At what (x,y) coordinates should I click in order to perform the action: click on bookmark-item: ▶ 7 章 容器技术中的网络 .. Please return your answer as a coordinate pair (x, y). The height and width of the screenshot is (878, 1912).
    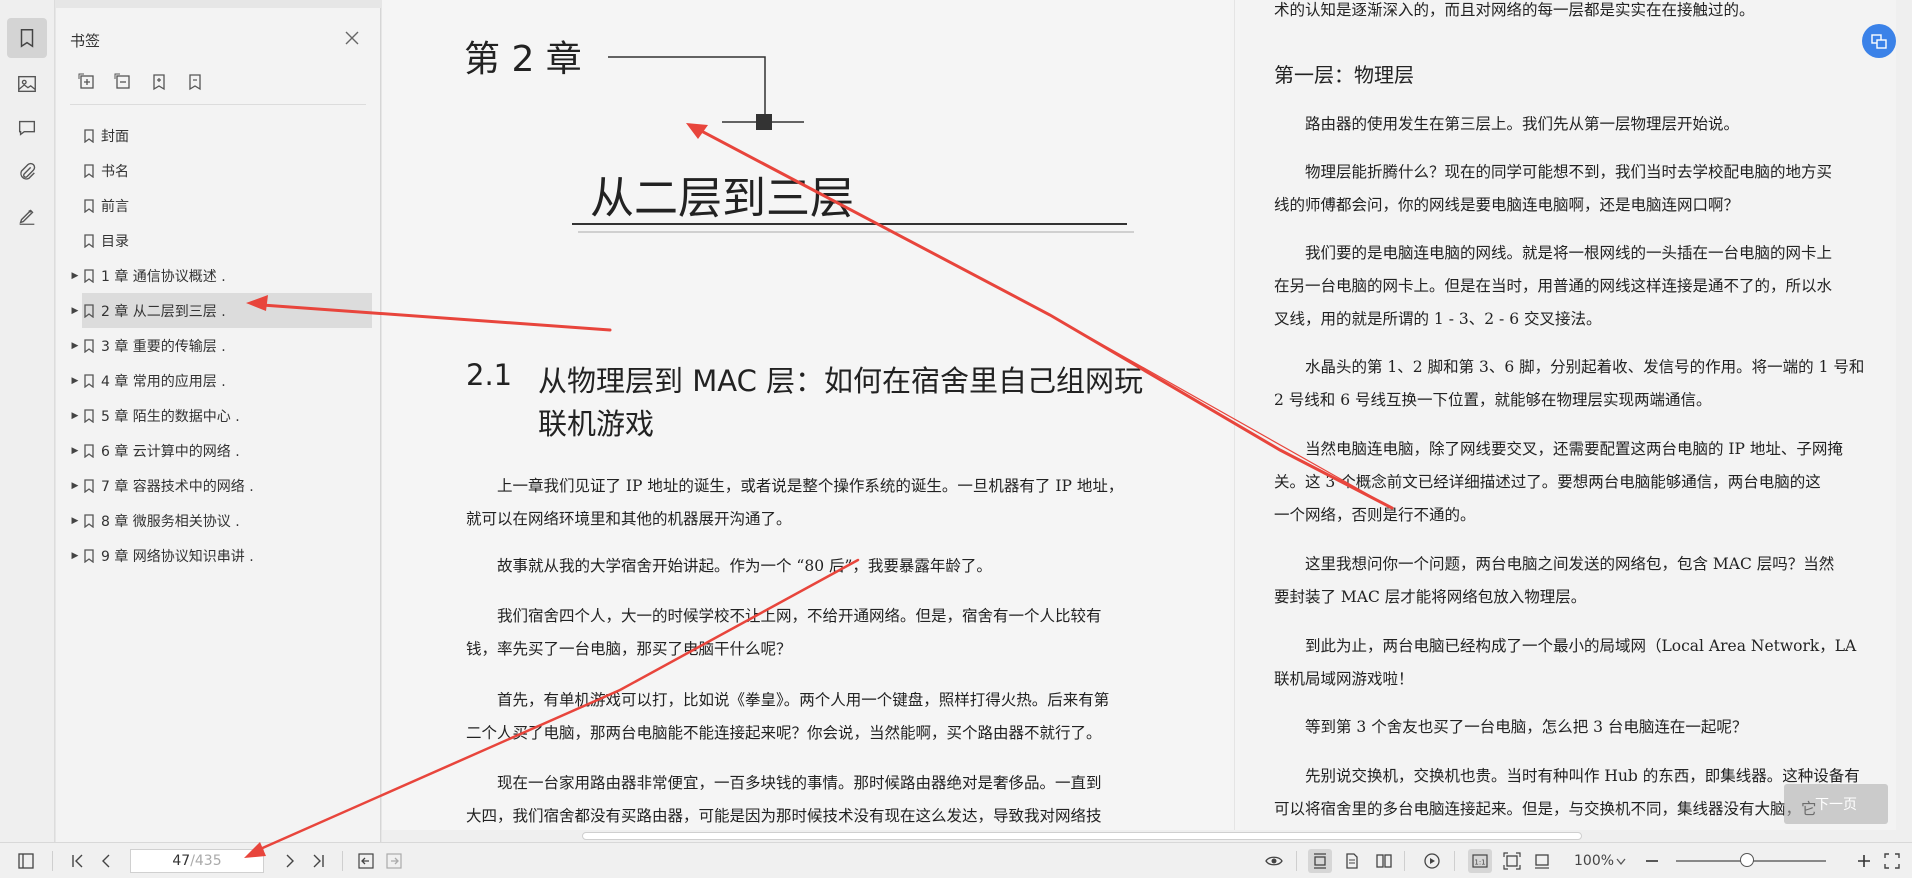
    Looking at the image, I should click on (218, 485).